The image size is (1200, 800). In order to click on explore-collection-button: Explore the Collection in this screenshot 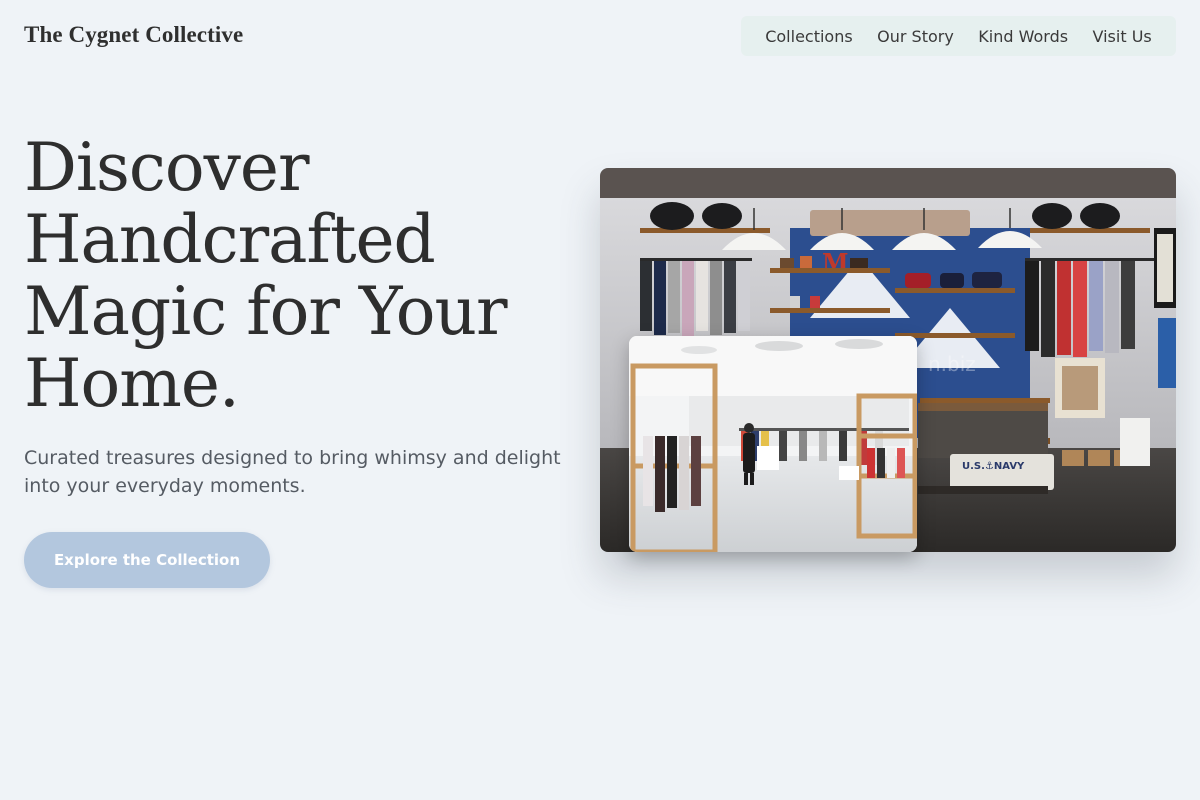, I will do `click(147, 560)`.